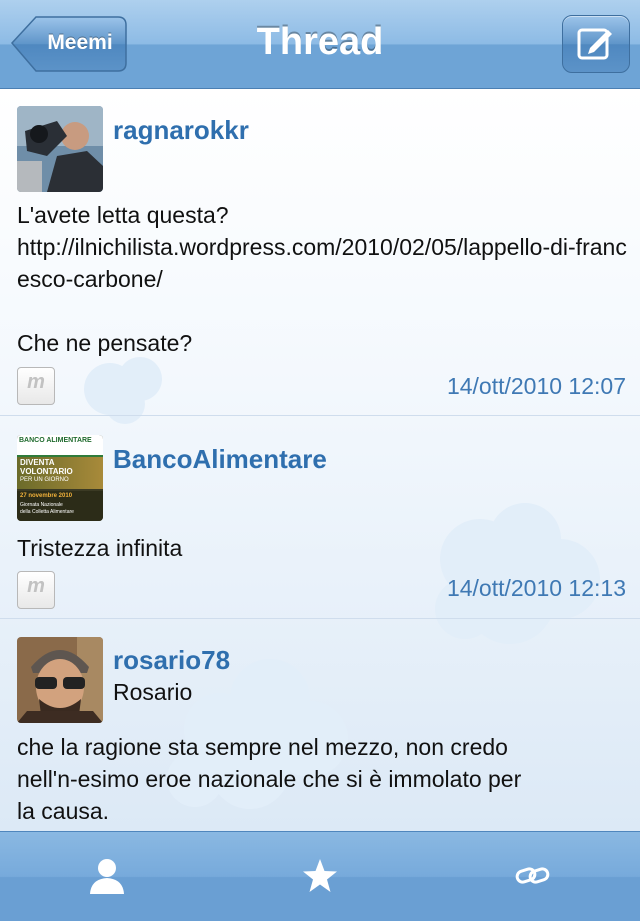  I want to click on post-timestamp: 14/ott/2010 12:13, so click(536, 588).